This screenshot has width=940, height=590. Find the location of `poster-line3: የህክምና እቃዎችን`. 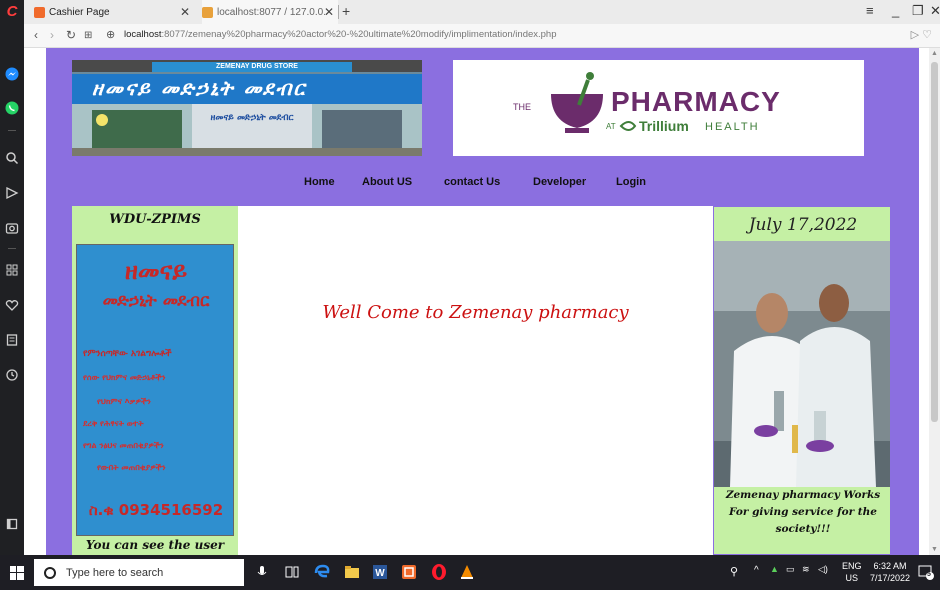

poster-line3: የህክምና እቃዎችን is located at coordinates (124, 401).